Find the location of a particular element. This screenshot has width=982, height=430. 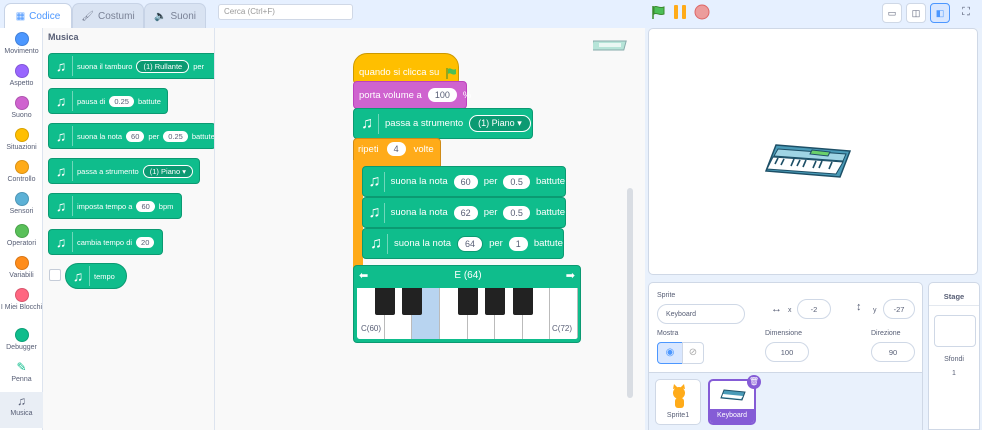

tab-sounds: 🔈 Suoni is located at coordinates (175, 15).